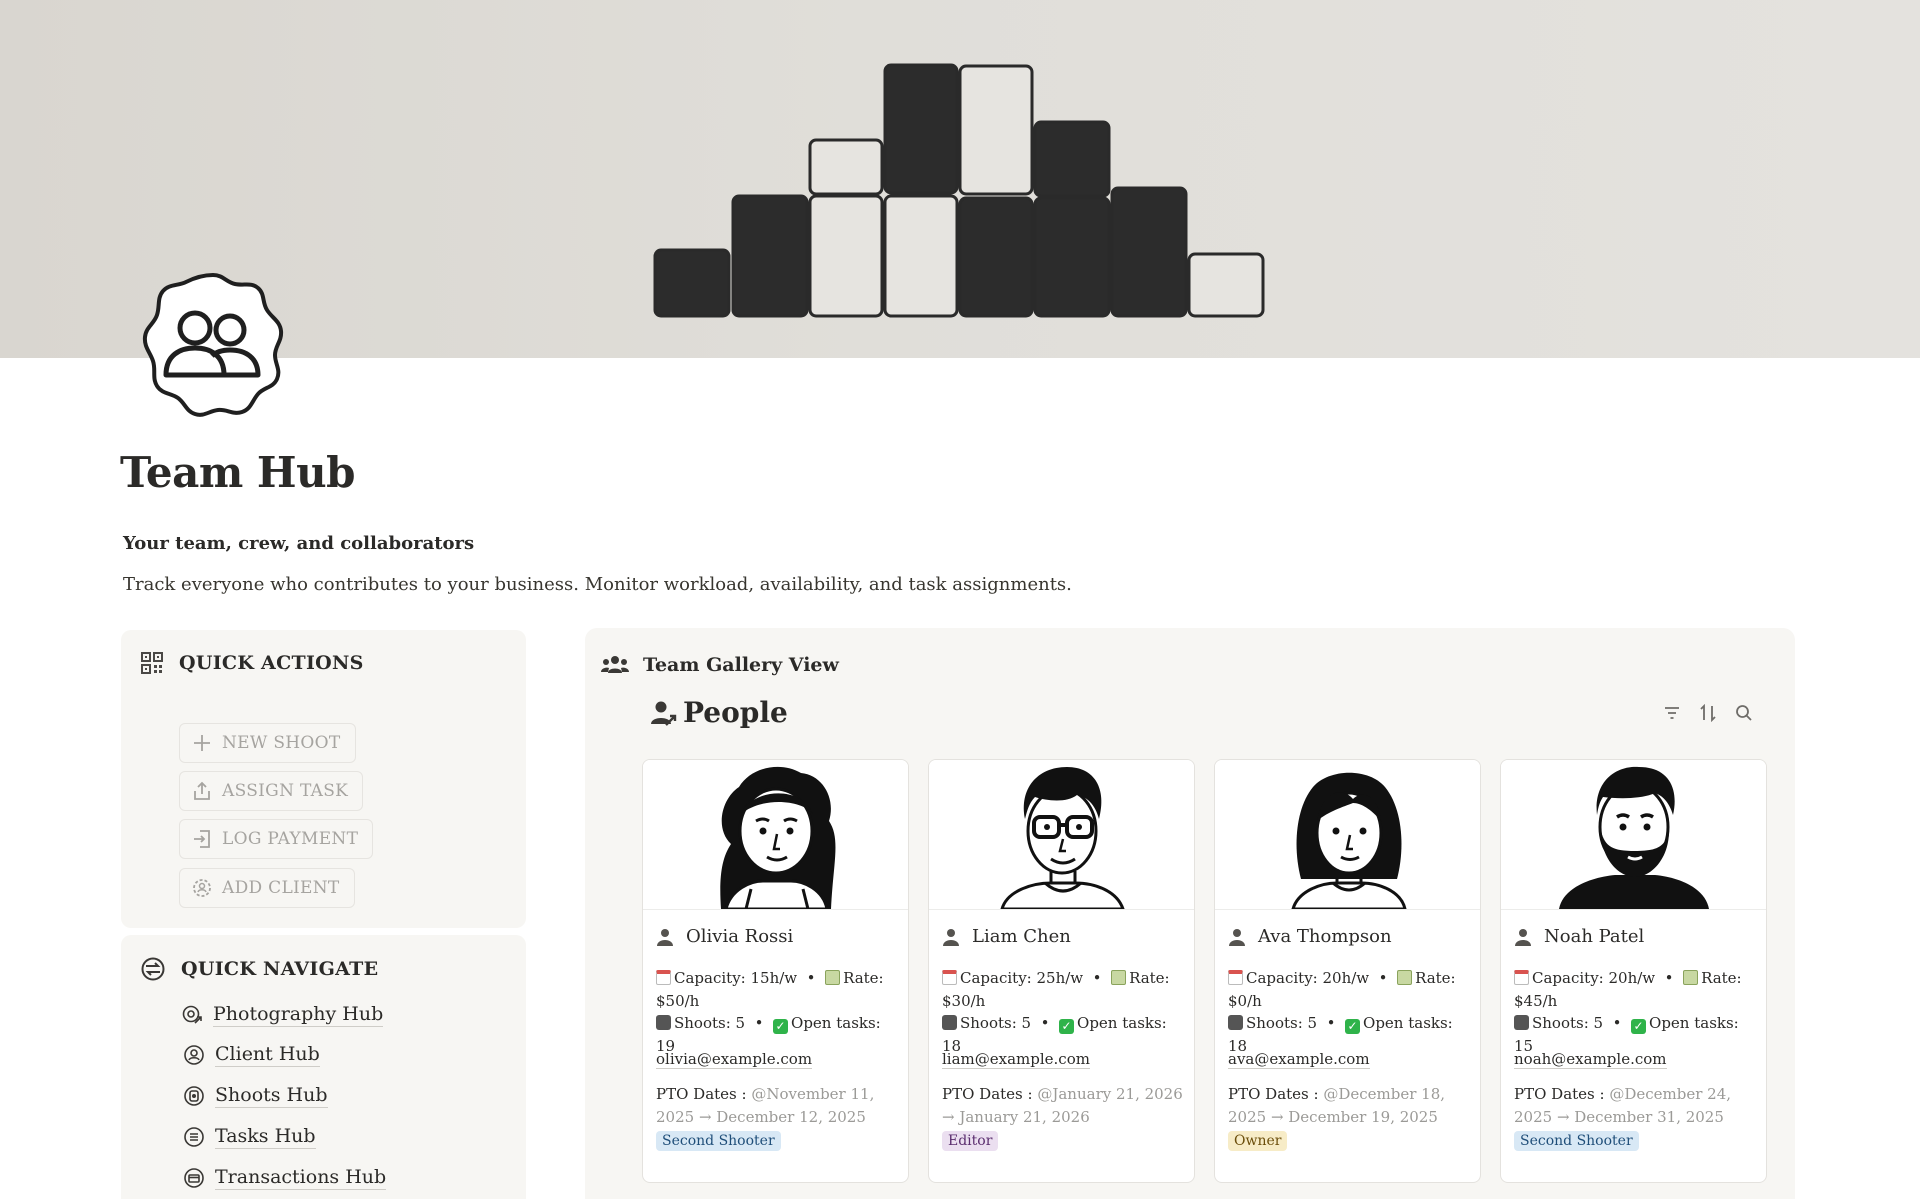 Image resolution: width=1920 pixels, height=1199 pixels. Describe the element at coordinates (1342, 989) in the screenshot. I see `capacity-rate: Capacity: 20h/w • Rate: $0/h` at that location.